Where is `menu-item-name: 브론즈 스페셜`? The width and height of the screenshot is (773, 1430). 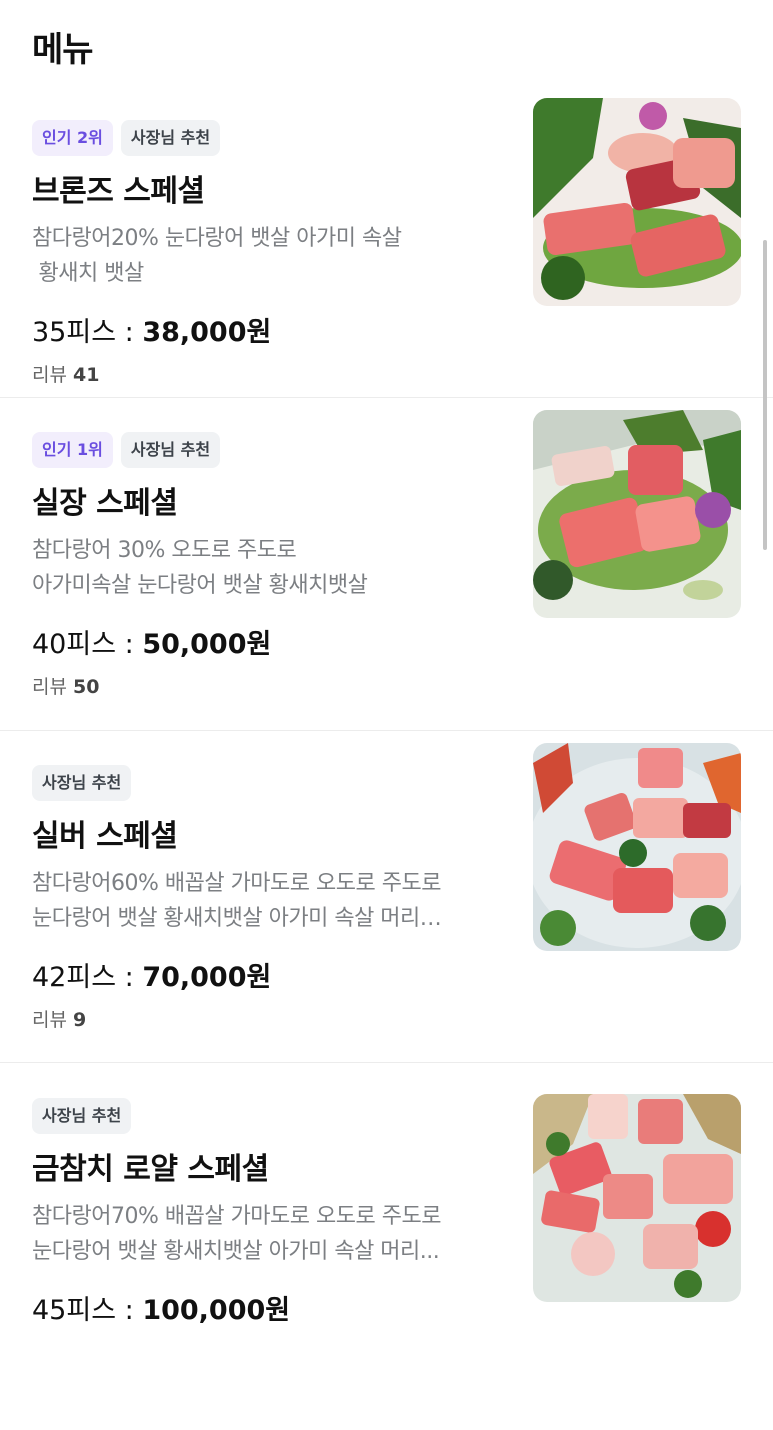
menu-item-name: 브론즈 스페셜 is located at coordinates (118, 191).